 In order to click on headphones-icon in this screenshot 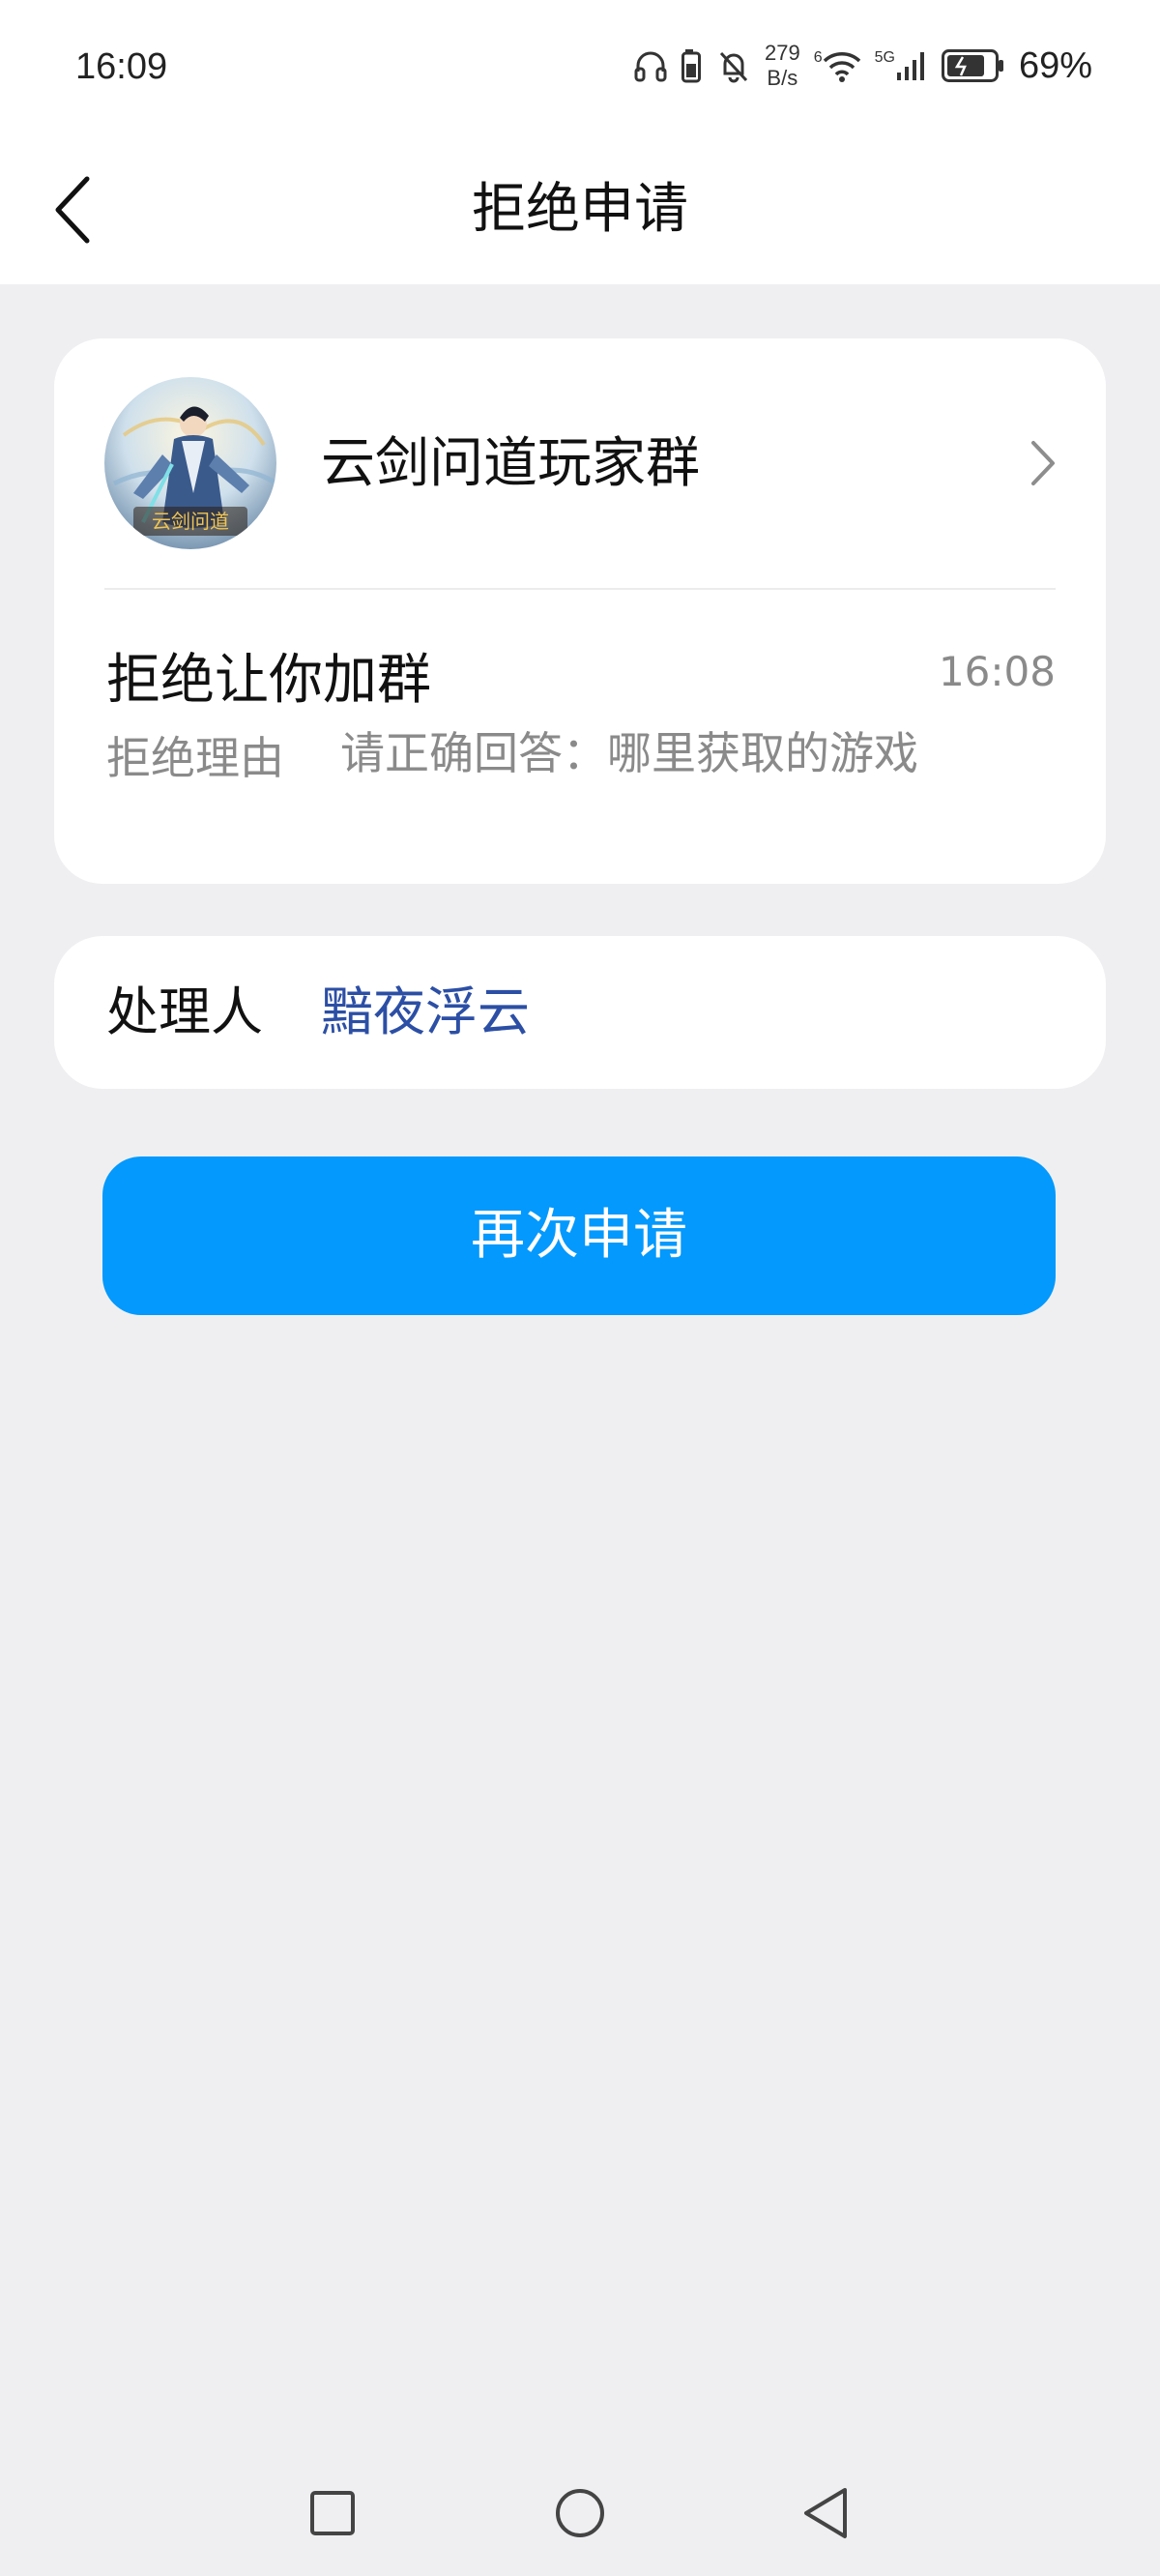, I will do `click(651, 66)`.